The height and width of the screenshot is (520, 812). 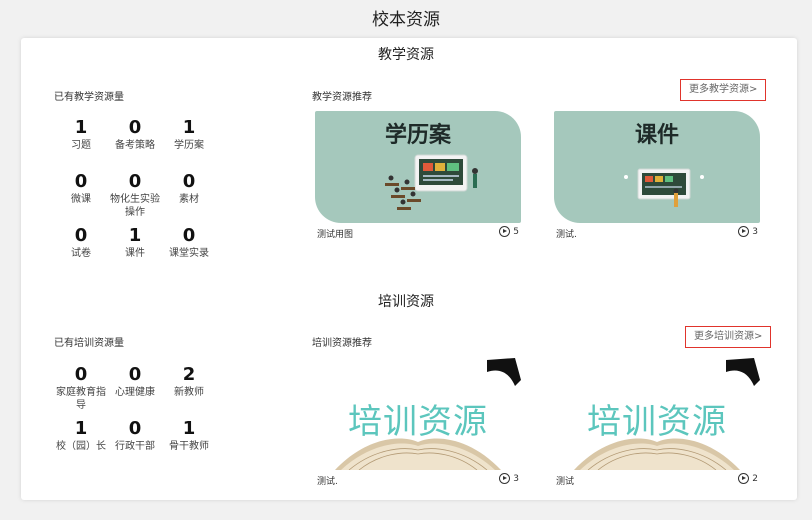 What do you see at coordinates (664, 187) in the screenshot?
I see `blackboard-illustration-icon` at bounding box center [664, 187].